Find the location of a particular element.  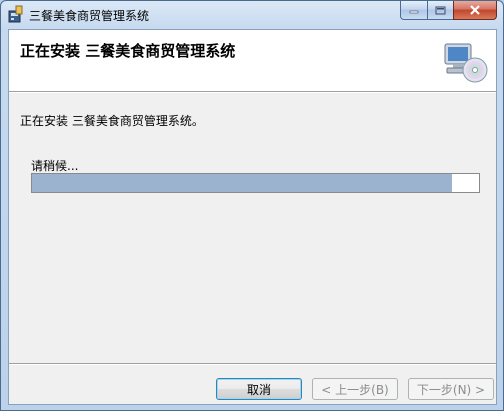

maximize-button is located at coordinates (440, 10).